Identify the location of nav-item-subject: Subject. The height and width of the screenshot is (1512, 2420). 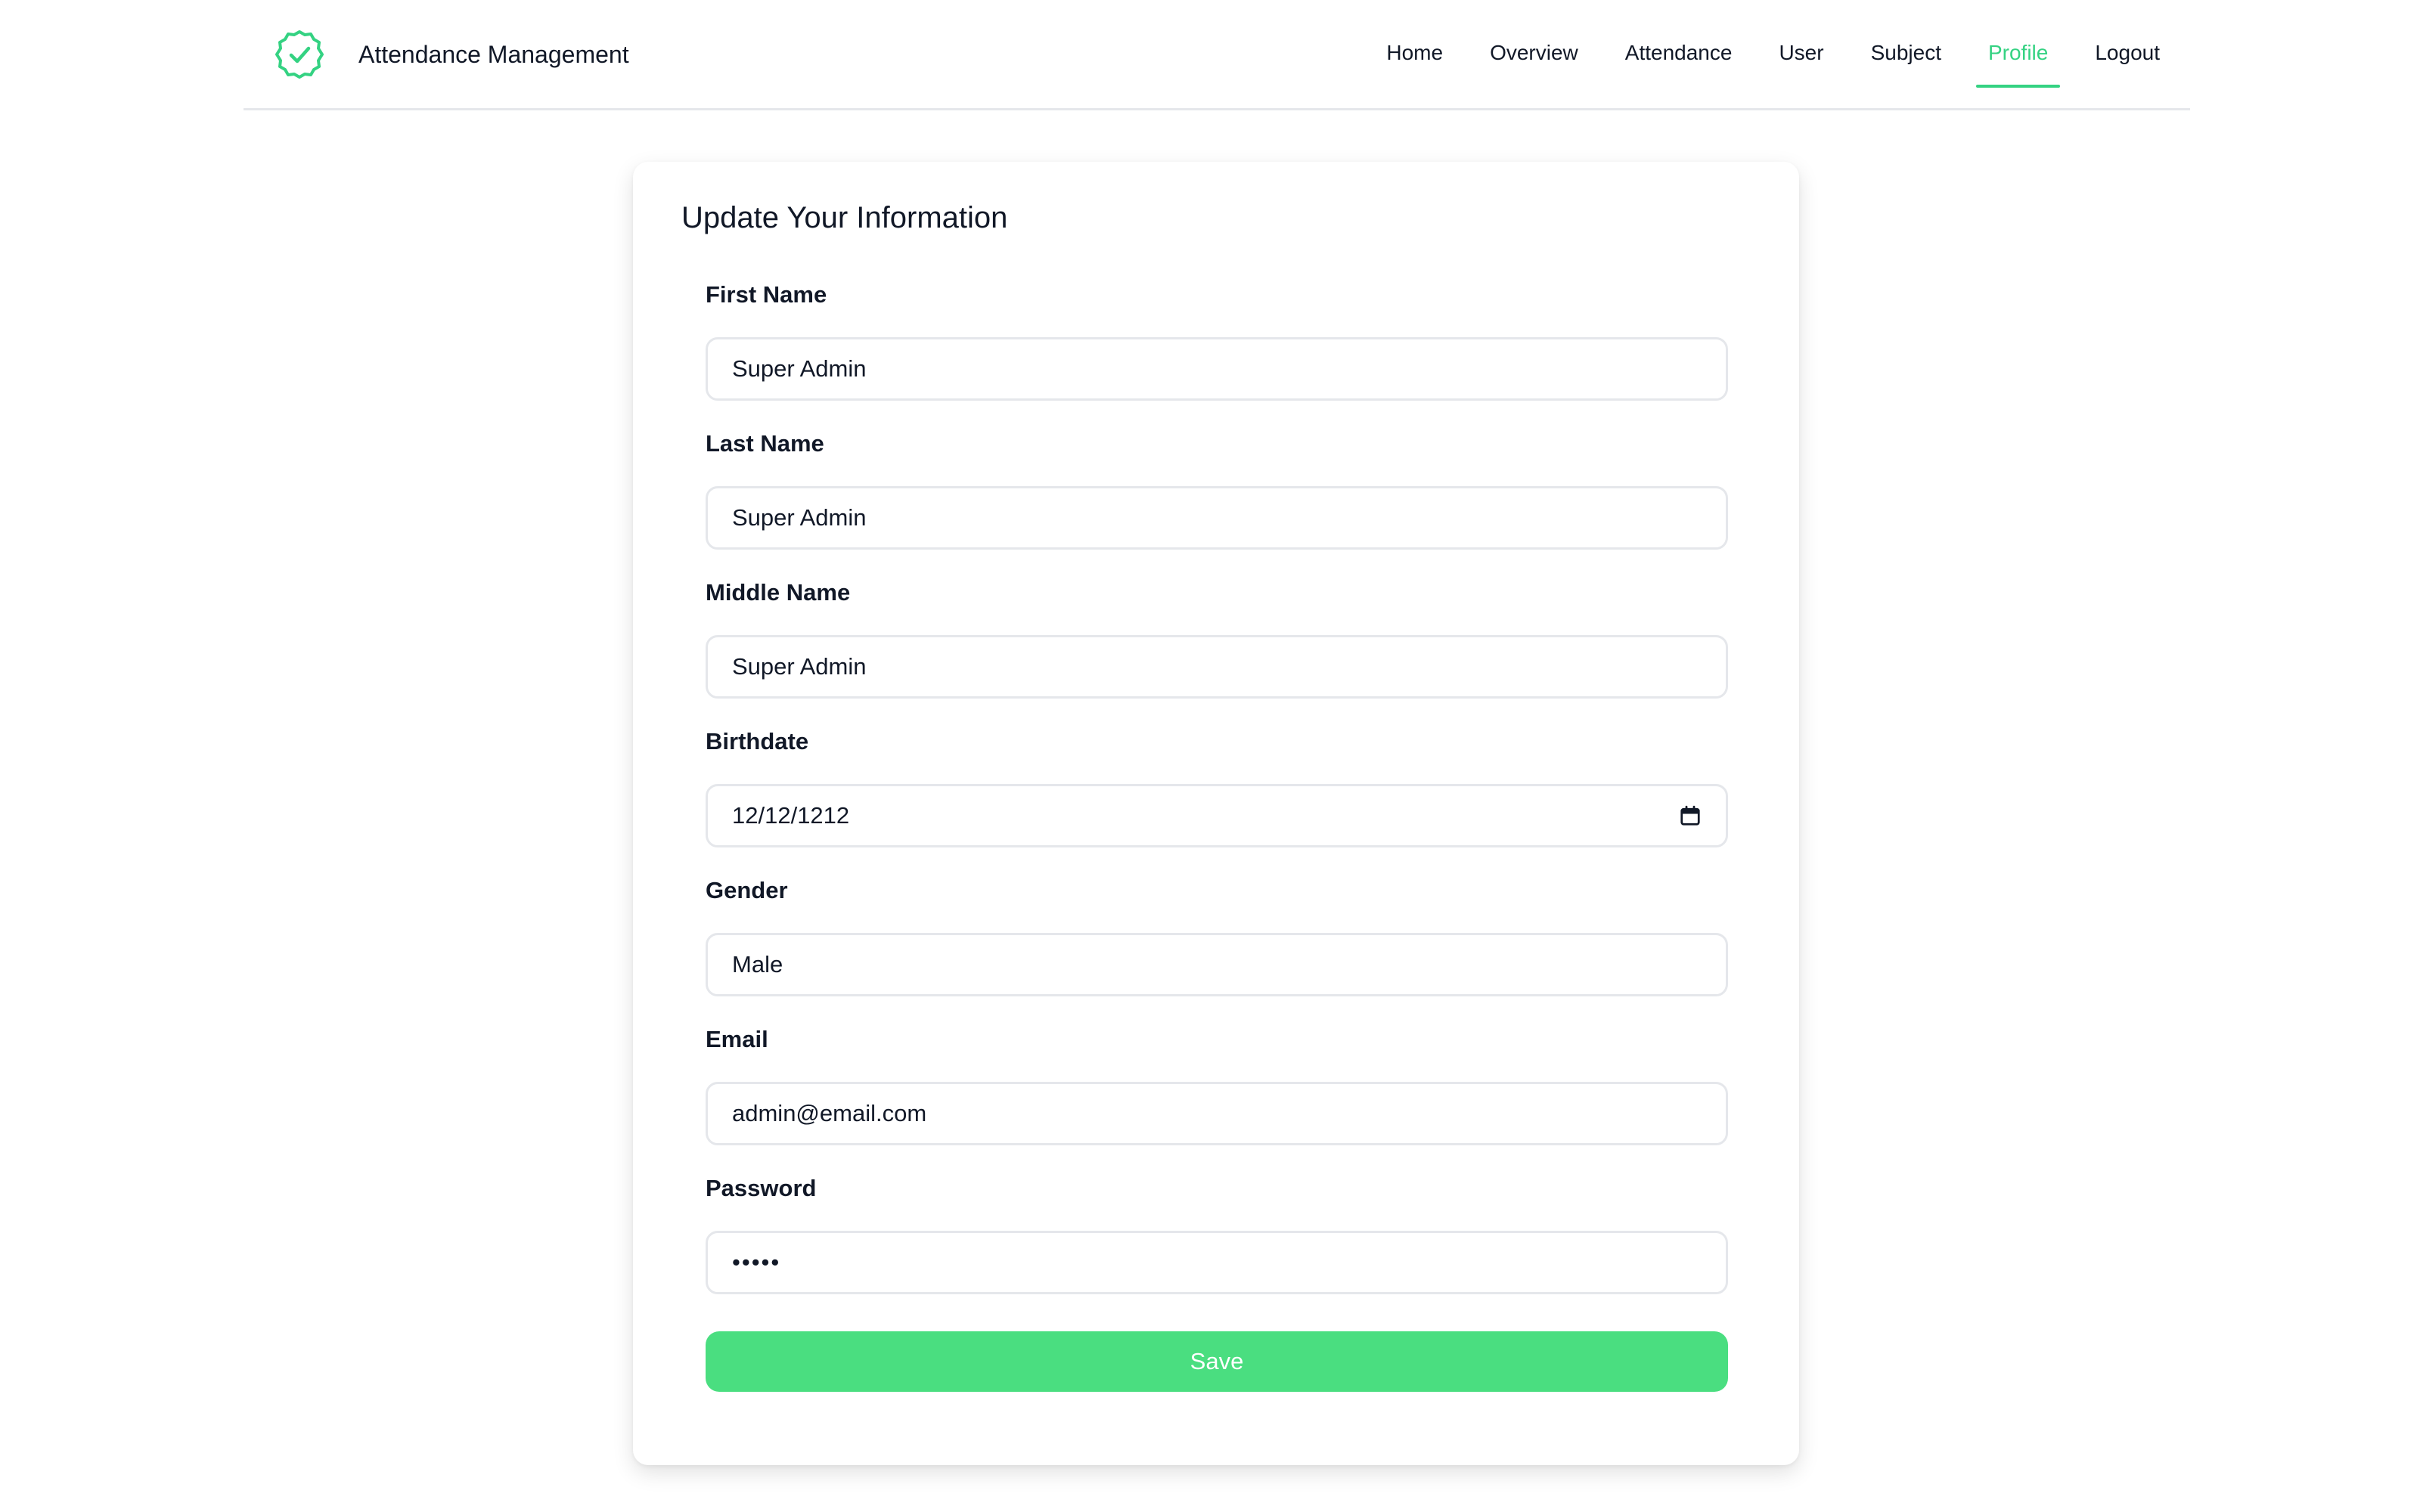
(1906, 58).